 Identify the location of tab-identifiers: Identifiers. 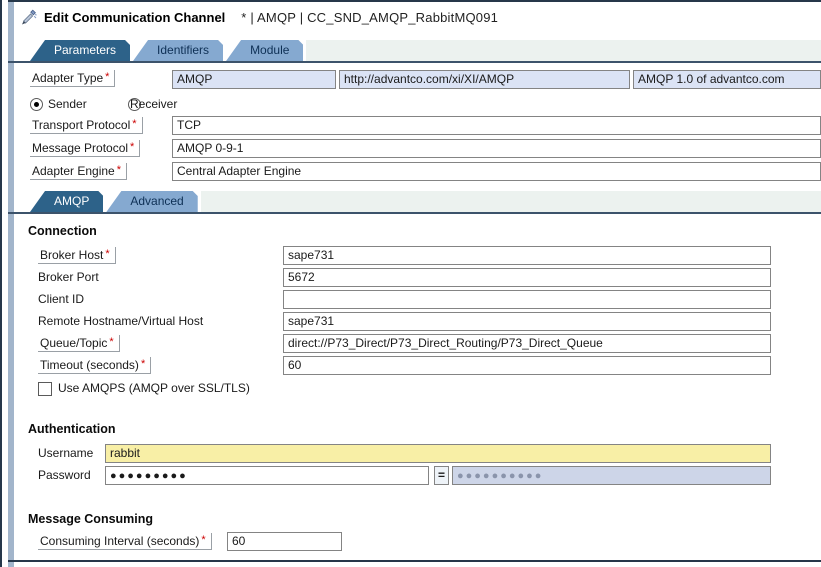
(178, 50).